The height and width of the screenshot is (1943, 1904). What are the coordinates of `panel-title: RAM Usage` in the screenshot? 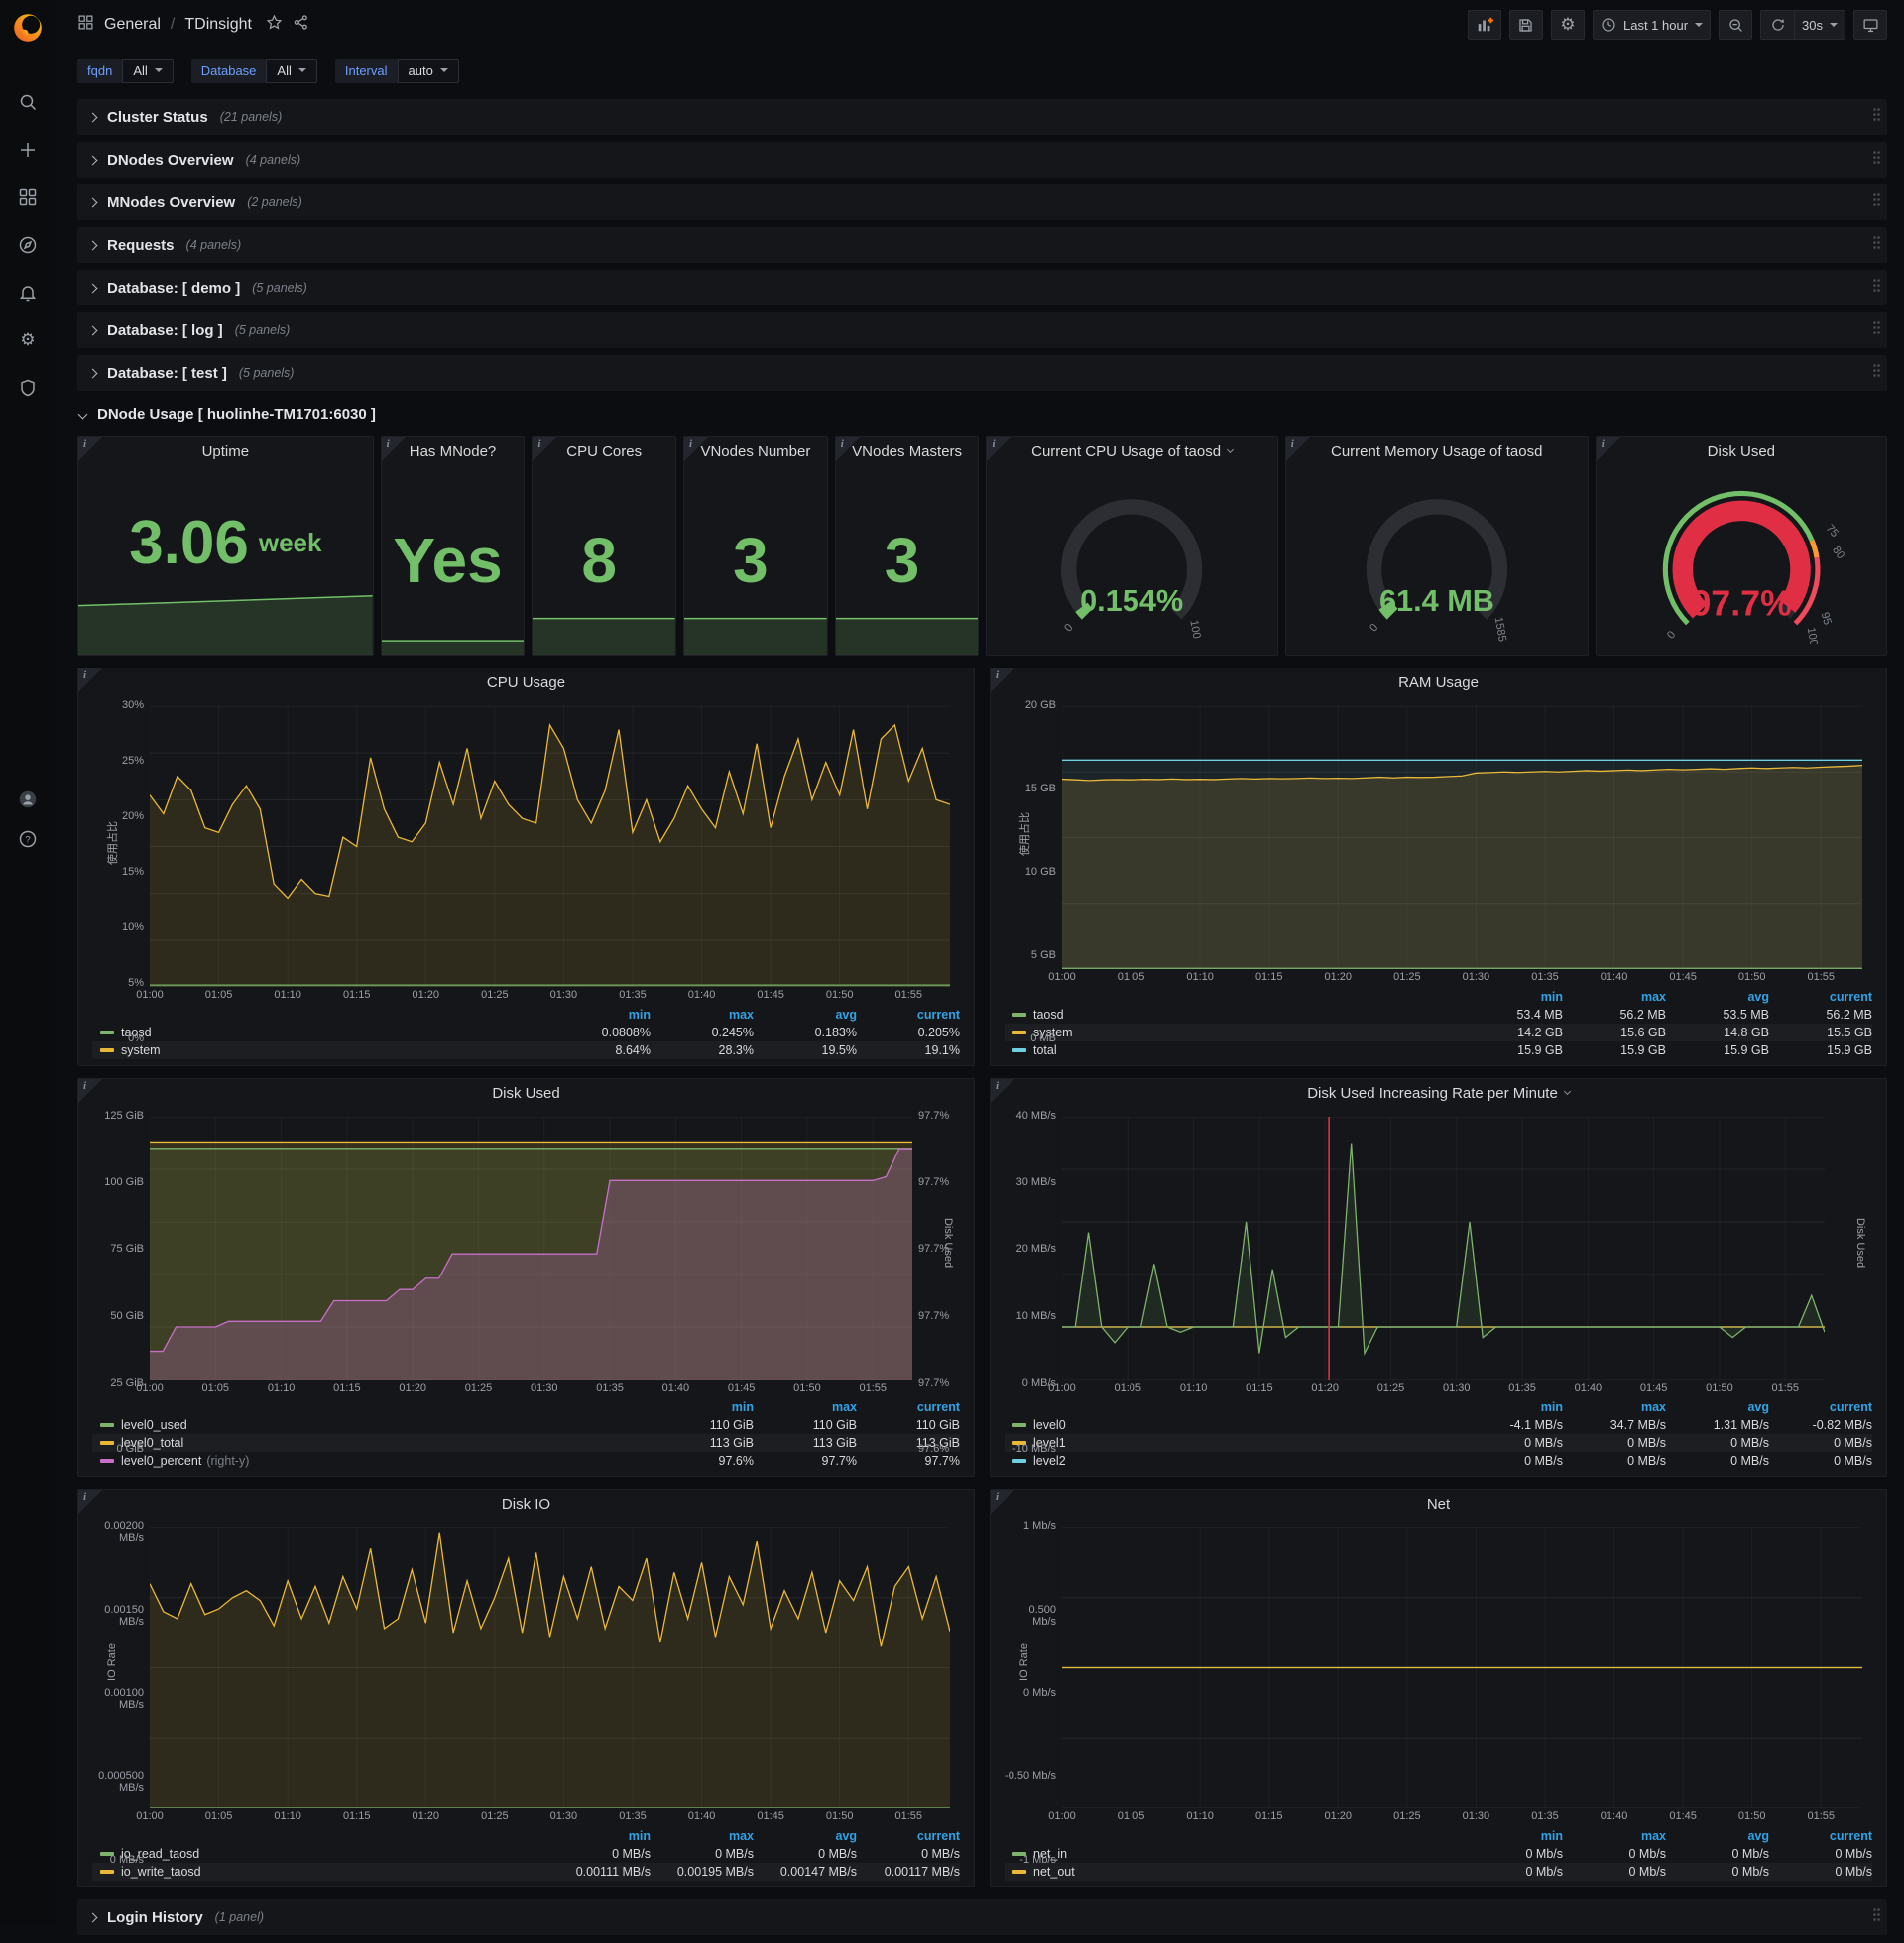 It's located at (1438, 682).